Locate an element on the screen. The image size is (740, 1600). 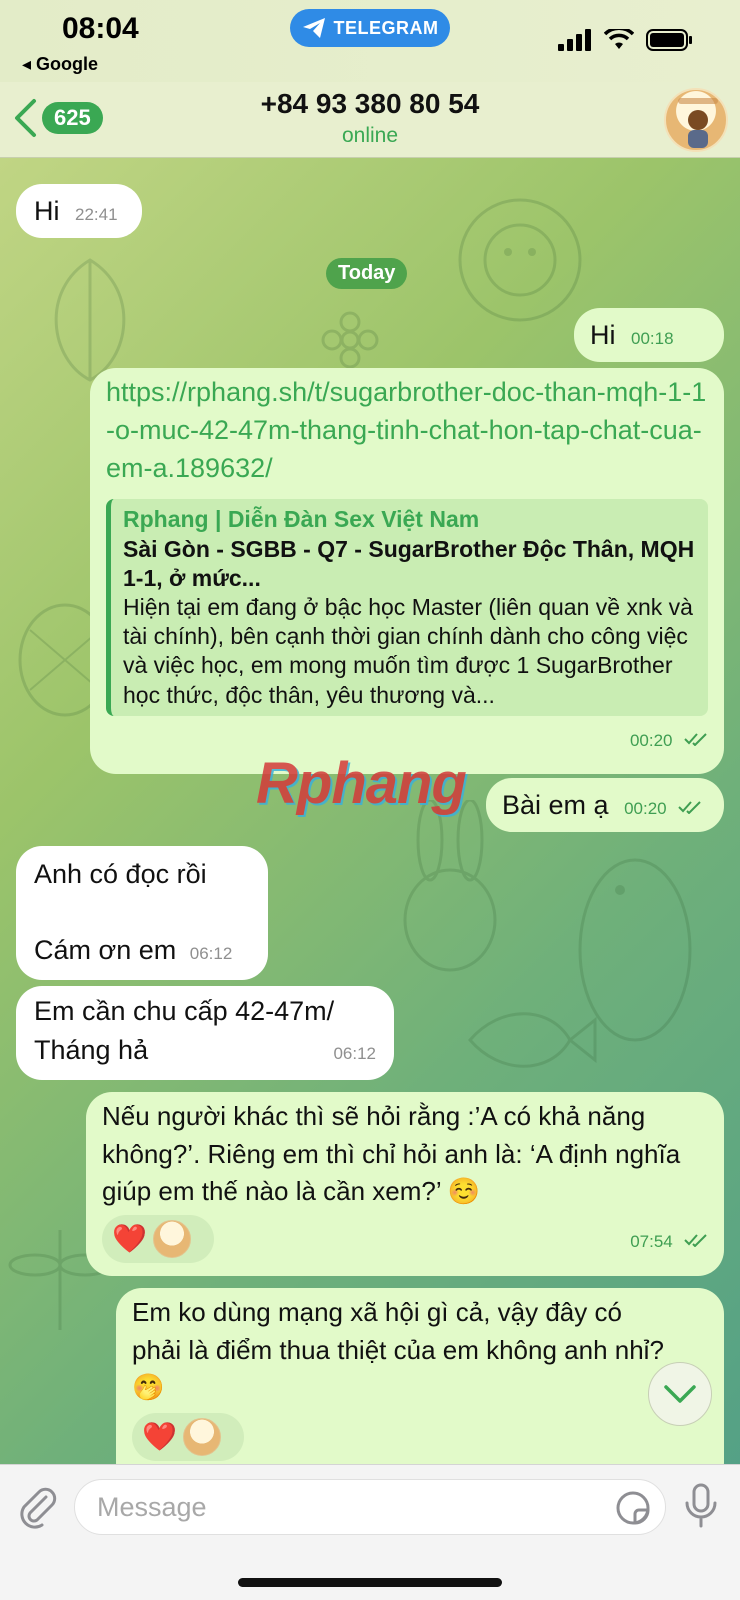
message-field is located at coordinates (370, 1507).